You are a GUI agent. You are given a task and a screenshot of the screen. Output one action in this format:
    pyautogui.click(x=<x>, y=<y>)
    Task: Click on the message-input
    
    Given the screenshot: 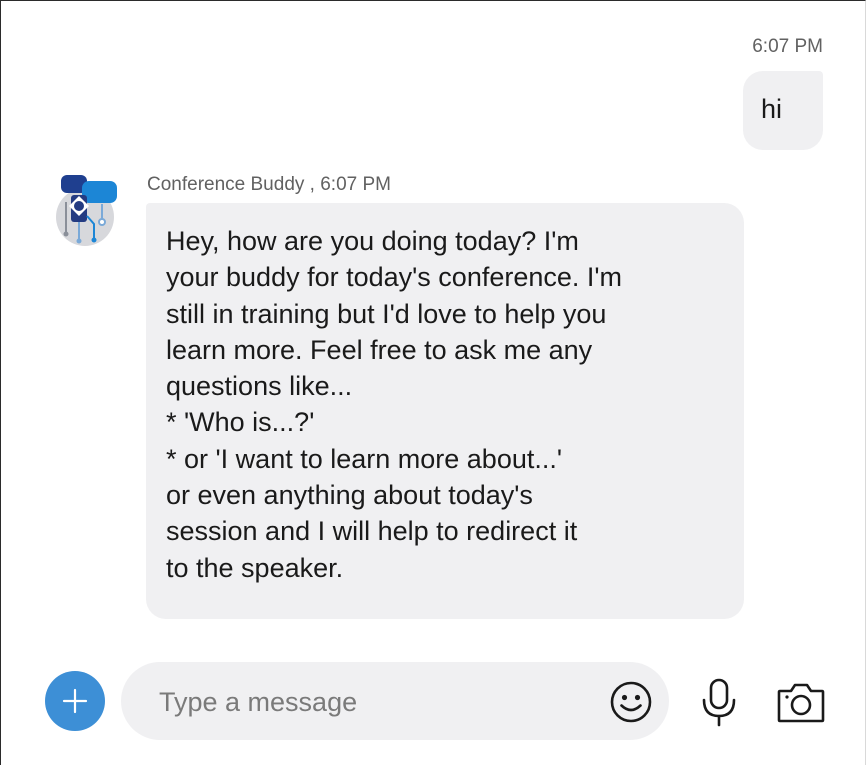 What is the action you would take?
    pyautogui.click(x=369, y=702)
    